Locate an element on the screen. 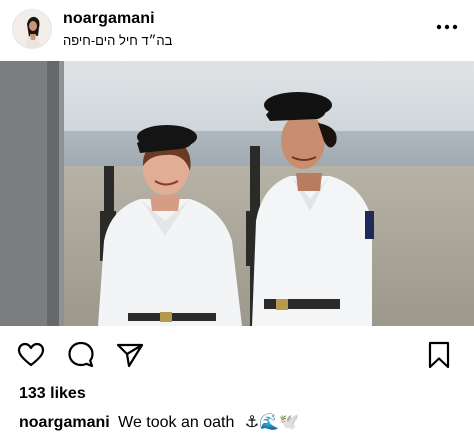  caption-text: We took an oath is located at coordinates (176, 422).